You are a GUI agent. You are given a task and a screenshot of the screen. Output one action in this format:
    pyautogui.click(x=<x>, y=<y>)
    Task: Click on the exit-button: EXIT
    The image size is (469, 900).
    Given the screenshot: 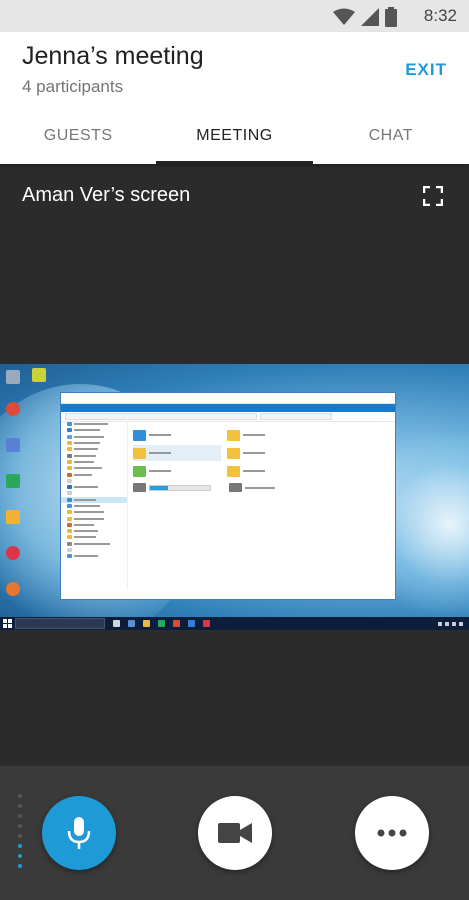 What is the action you would take?
    pyautogui.click(x=426, y=70)
    